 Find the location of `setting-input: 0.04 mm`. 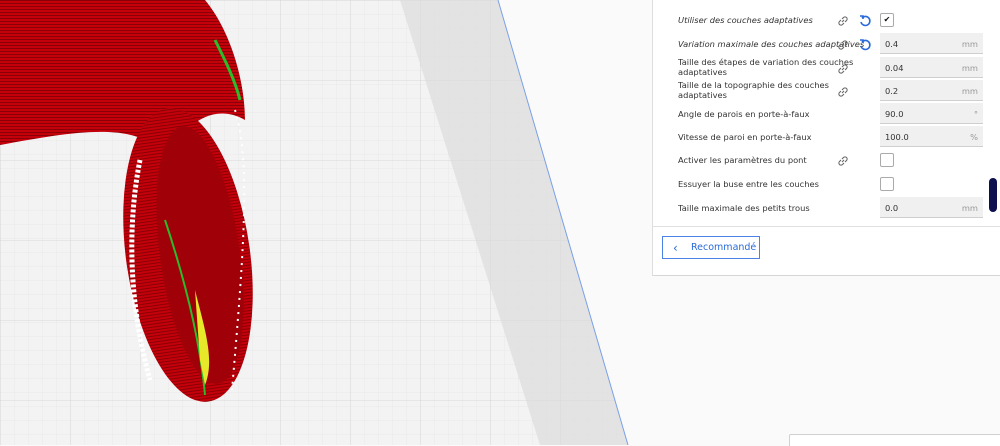

setting-input: 0.04 mm is located at coordinates (931, 67).